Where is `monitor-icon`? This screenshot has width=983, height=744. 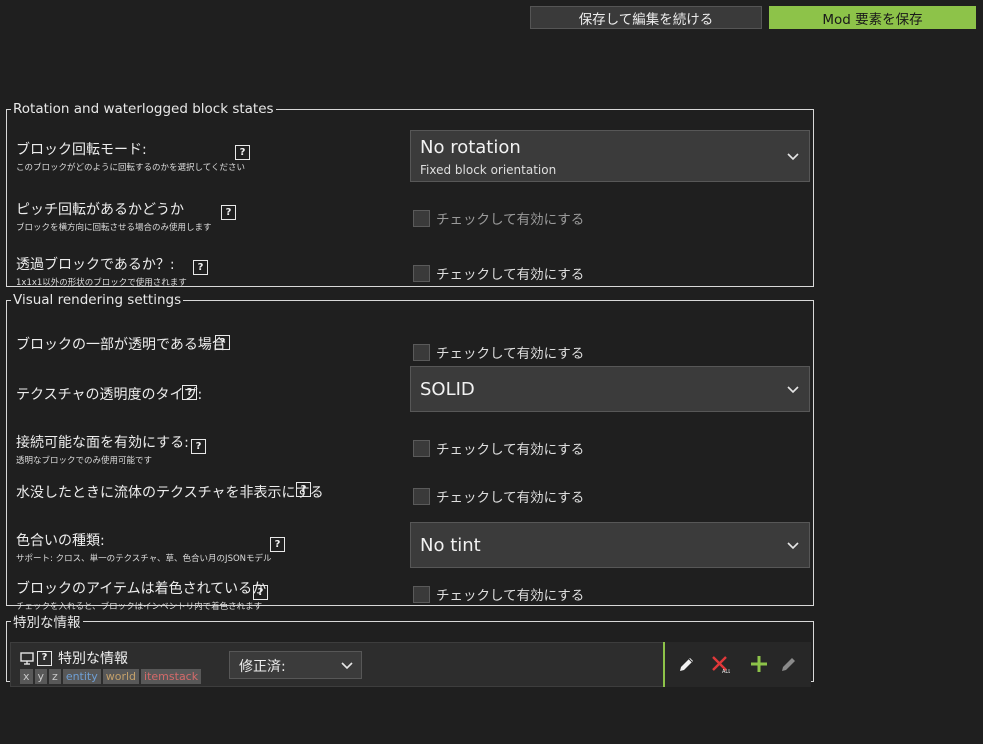
monitor-icon is located at coordinates (27, 658).